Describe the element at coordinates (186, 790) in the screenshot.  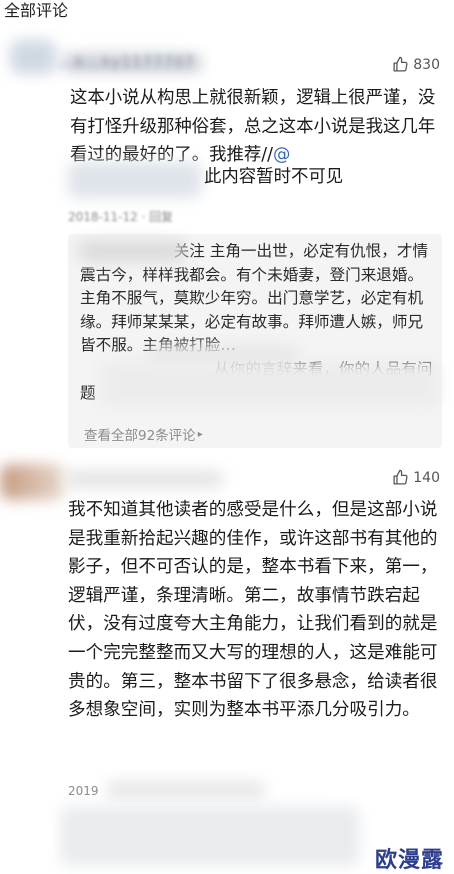
I see `meta-blur-cover` at that location.